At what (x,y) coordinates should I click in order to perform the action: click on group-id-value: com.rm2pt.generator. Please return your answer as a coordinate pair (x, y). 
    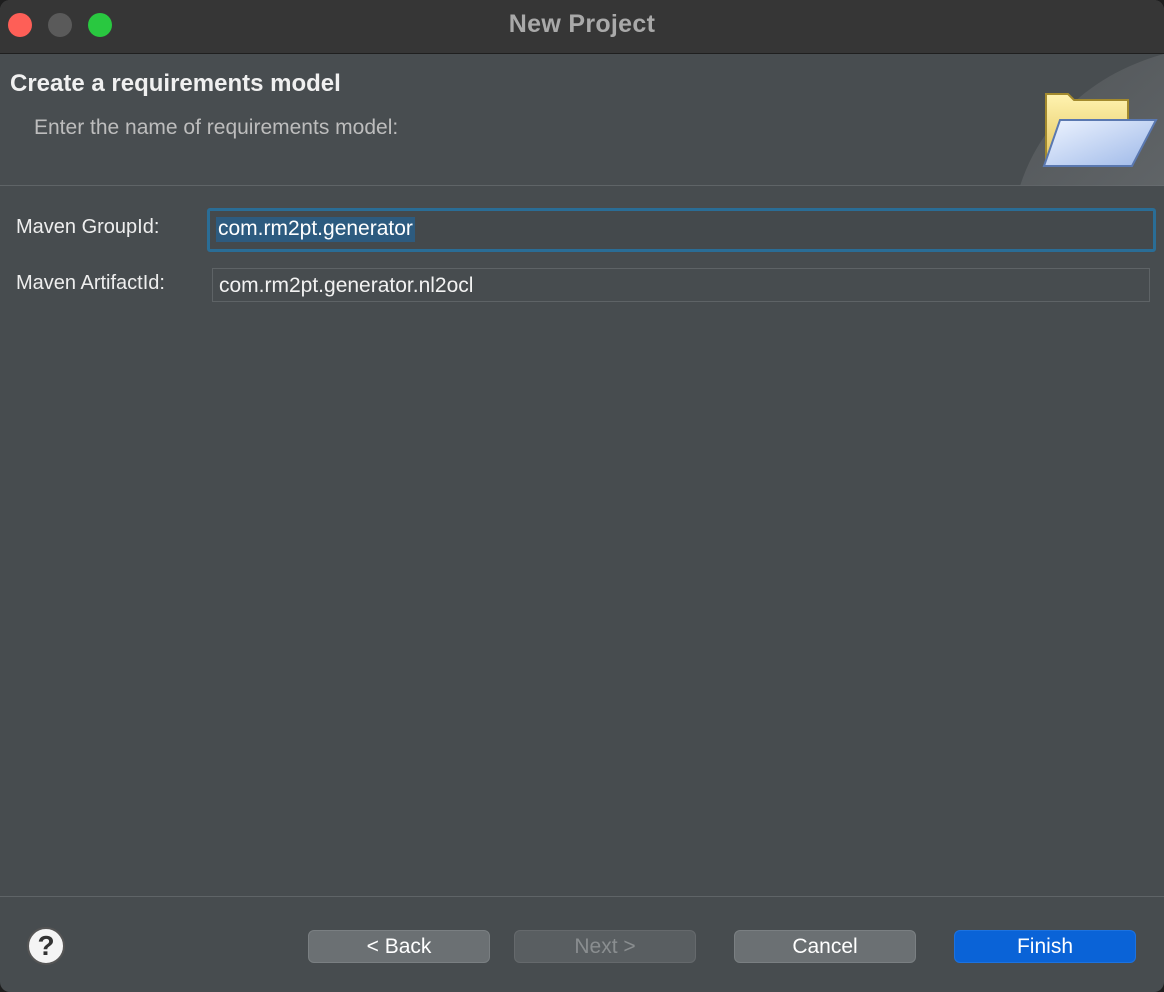
    Looking at the image, I should click on (315, 229).